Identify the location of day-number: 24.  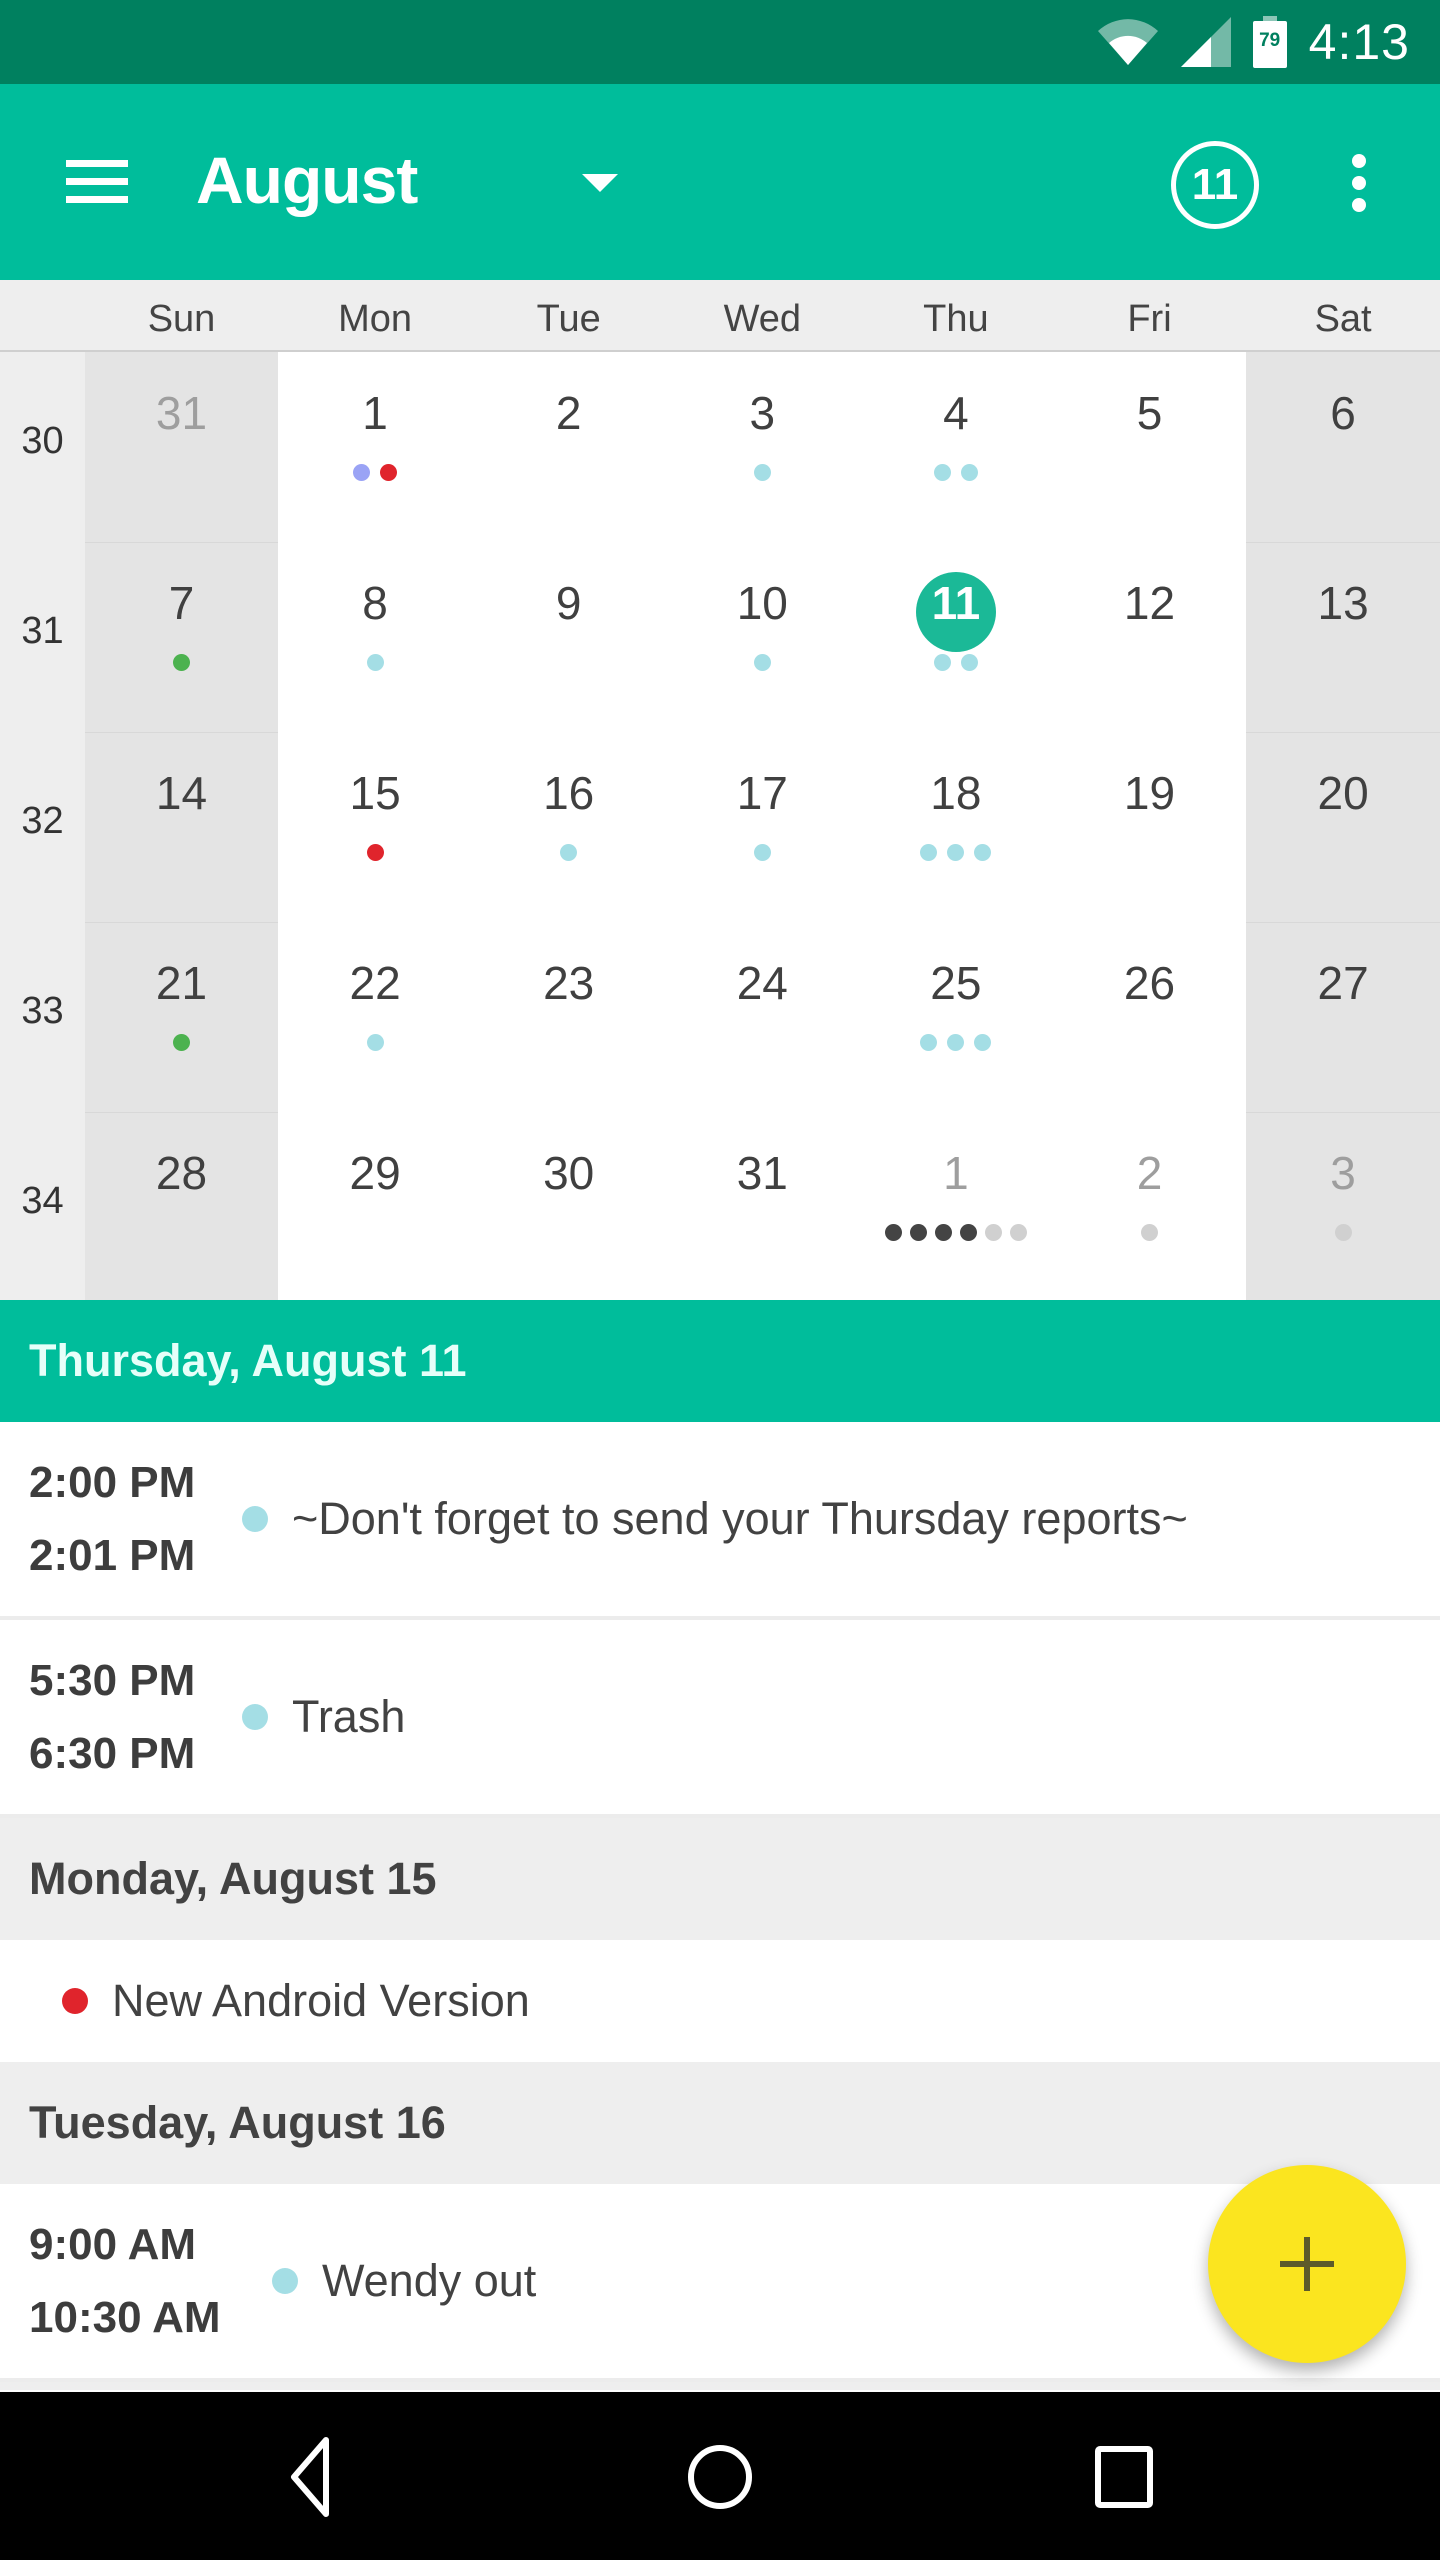
(762, 983).